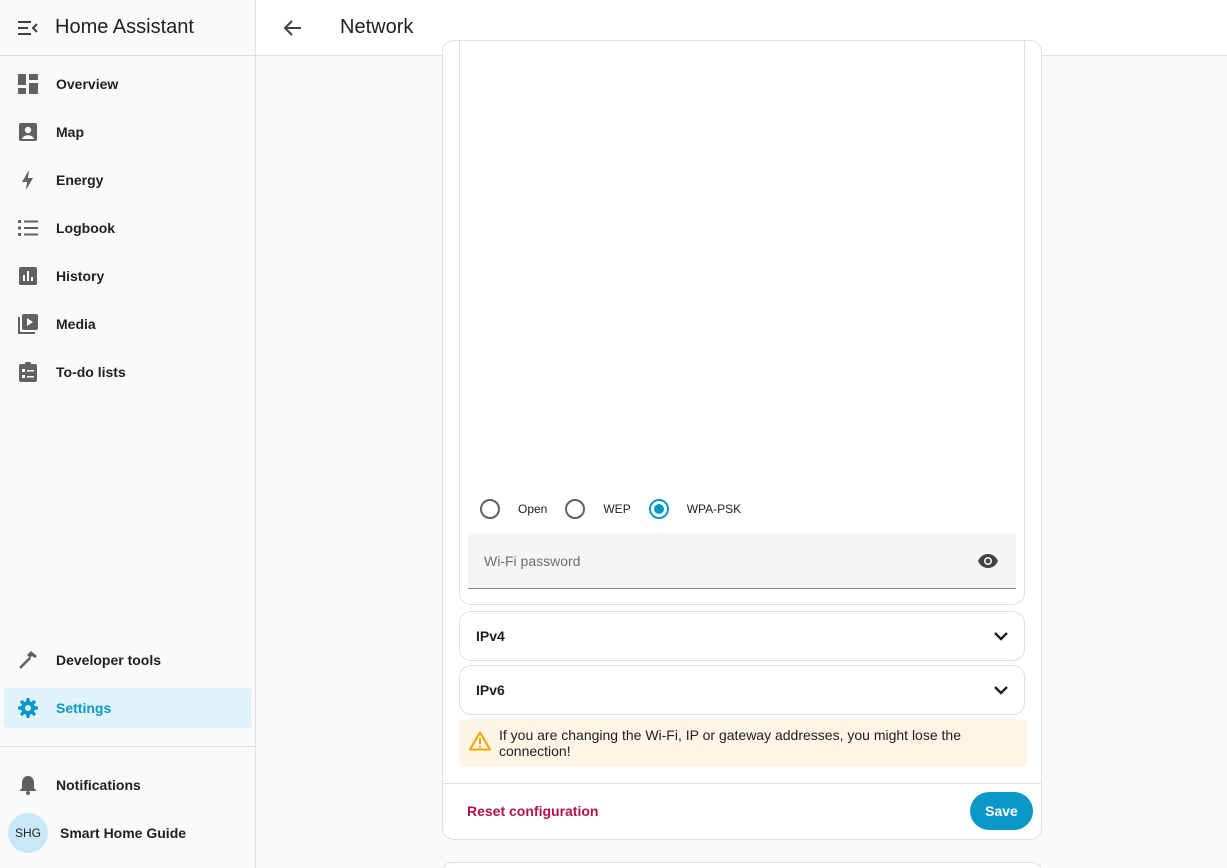  I want to click on sidebar-item-label: Developer tools, so click(109, 660).